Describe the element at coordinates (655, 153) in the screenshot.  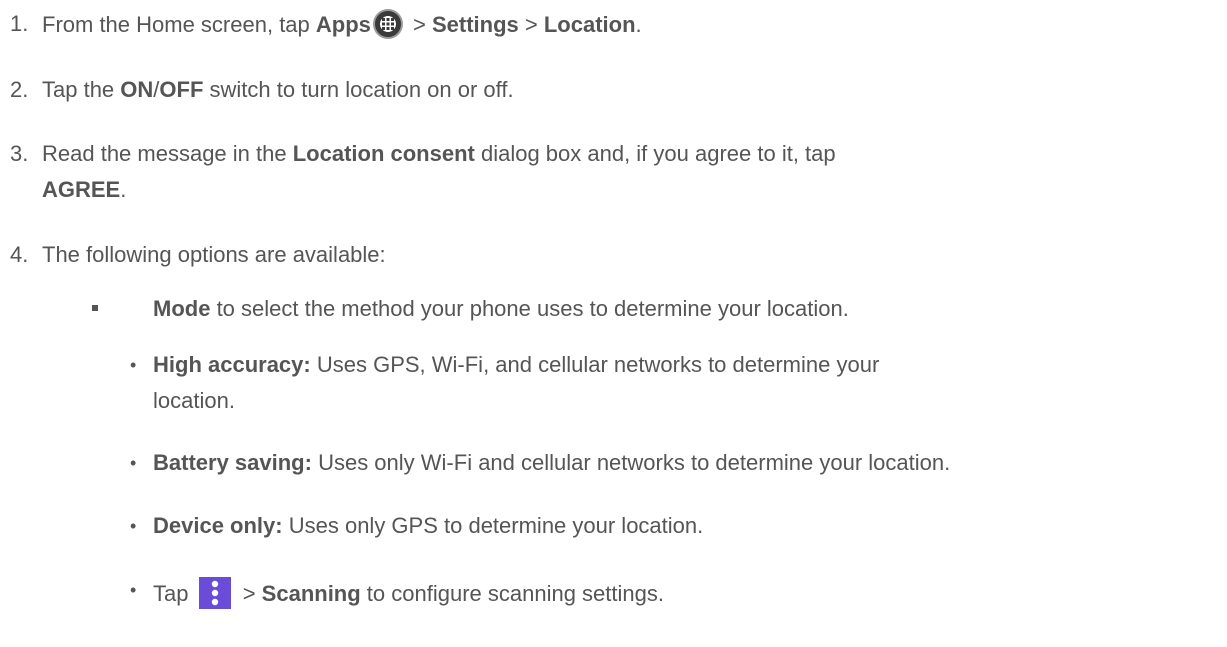
I see `step-text: dialog box and, if you agree to it, tap` at that location.